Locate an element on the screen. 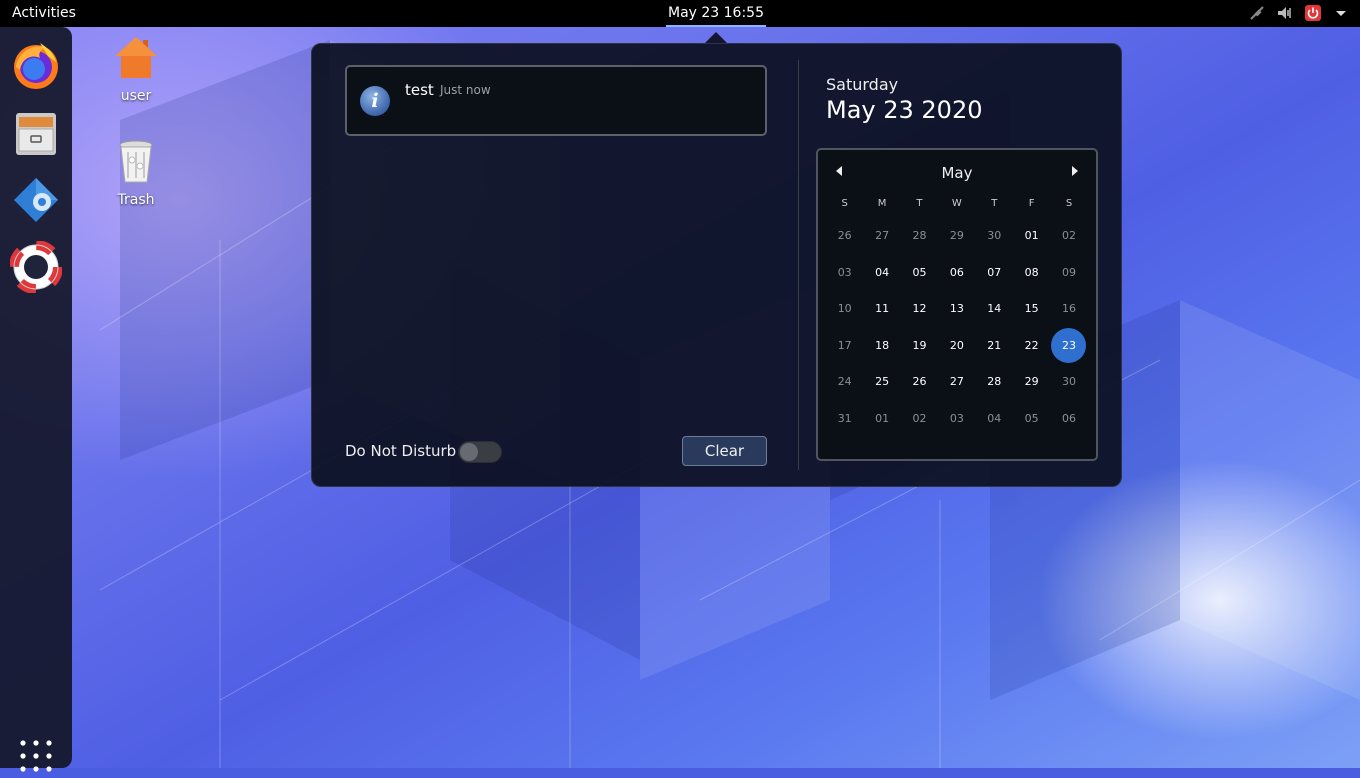  trash-icon is located at coordinates (136, 161).